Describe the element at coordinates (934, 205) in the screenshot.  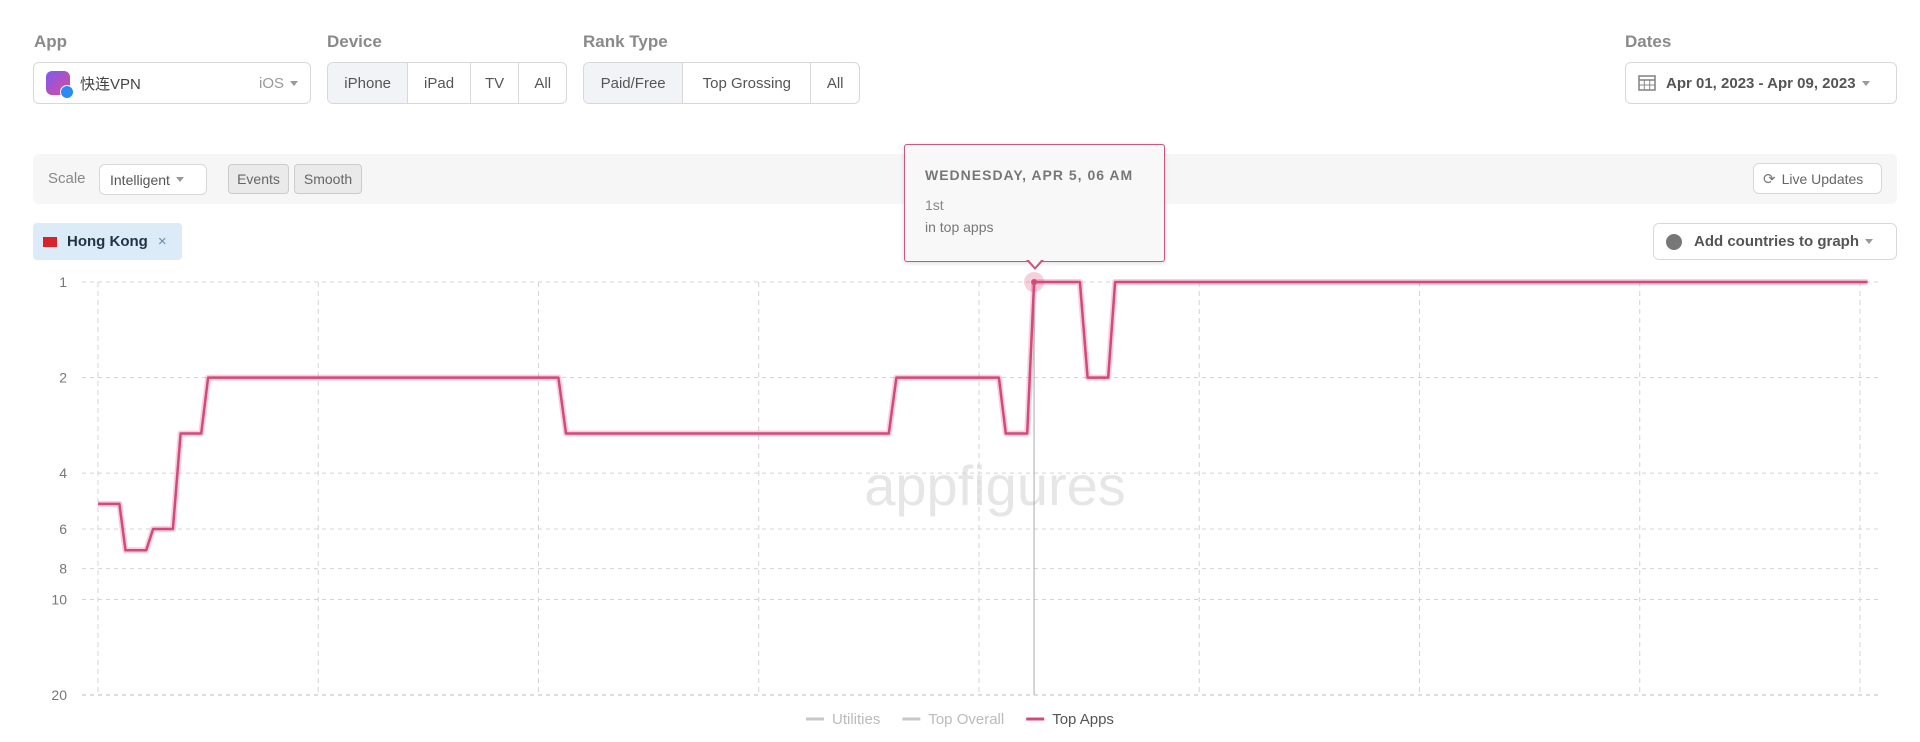
I see `tooltip-rank: 1st` at that location.